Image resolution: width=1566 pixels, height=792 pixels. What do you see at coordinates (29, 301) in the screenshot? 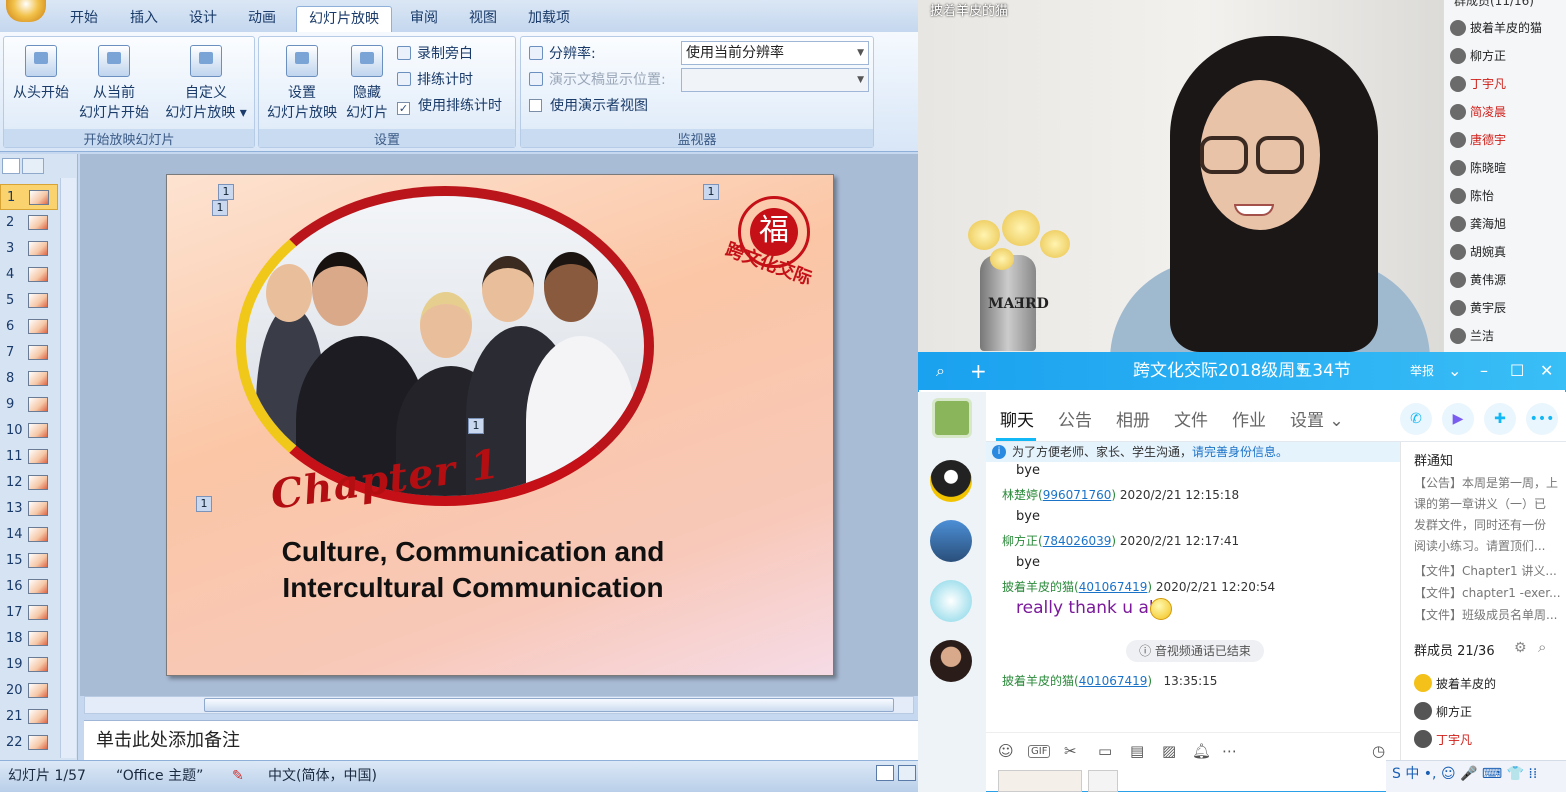
I see `slide-thumbnail: 5` at bounding box center [29, 301].